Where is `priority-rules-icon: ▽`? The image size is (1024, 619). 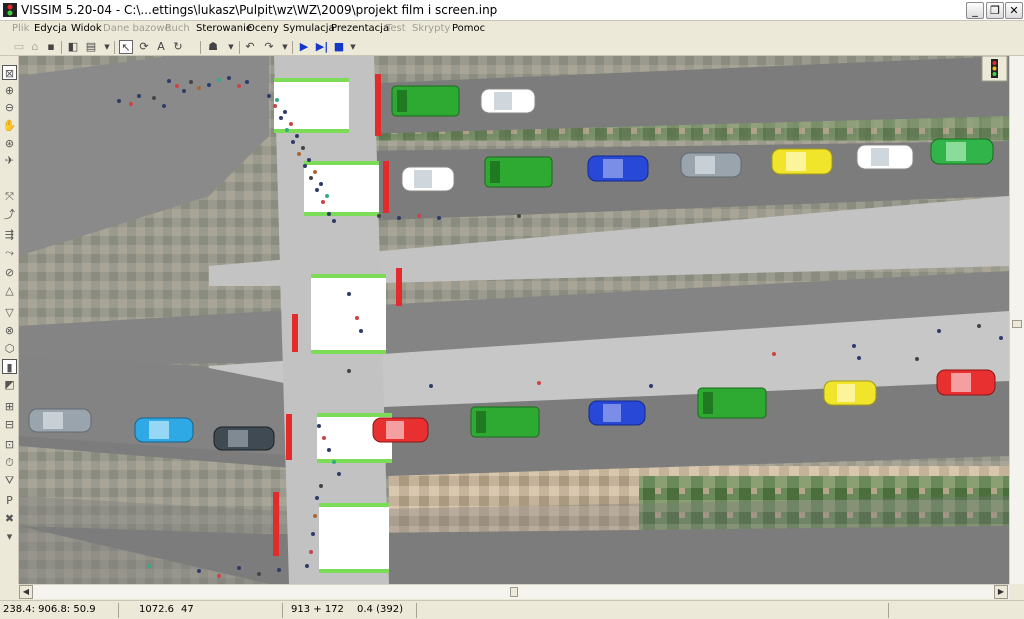 priority-rules-icon: ▽ is located at coordinates (9, 312).